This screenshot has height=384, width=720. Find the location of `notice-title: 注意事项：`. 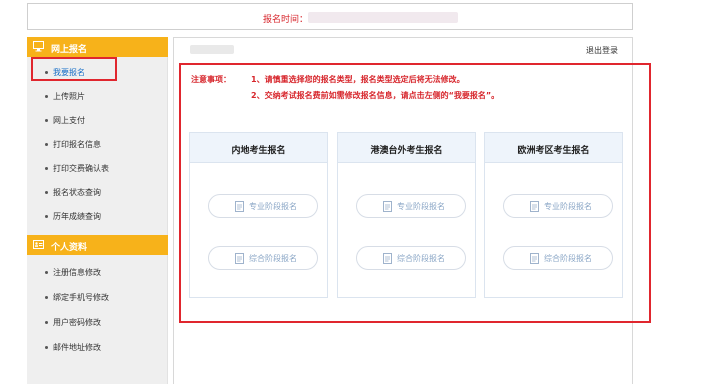

notice-title: 注意事项： is located at coordinates (211, 79).